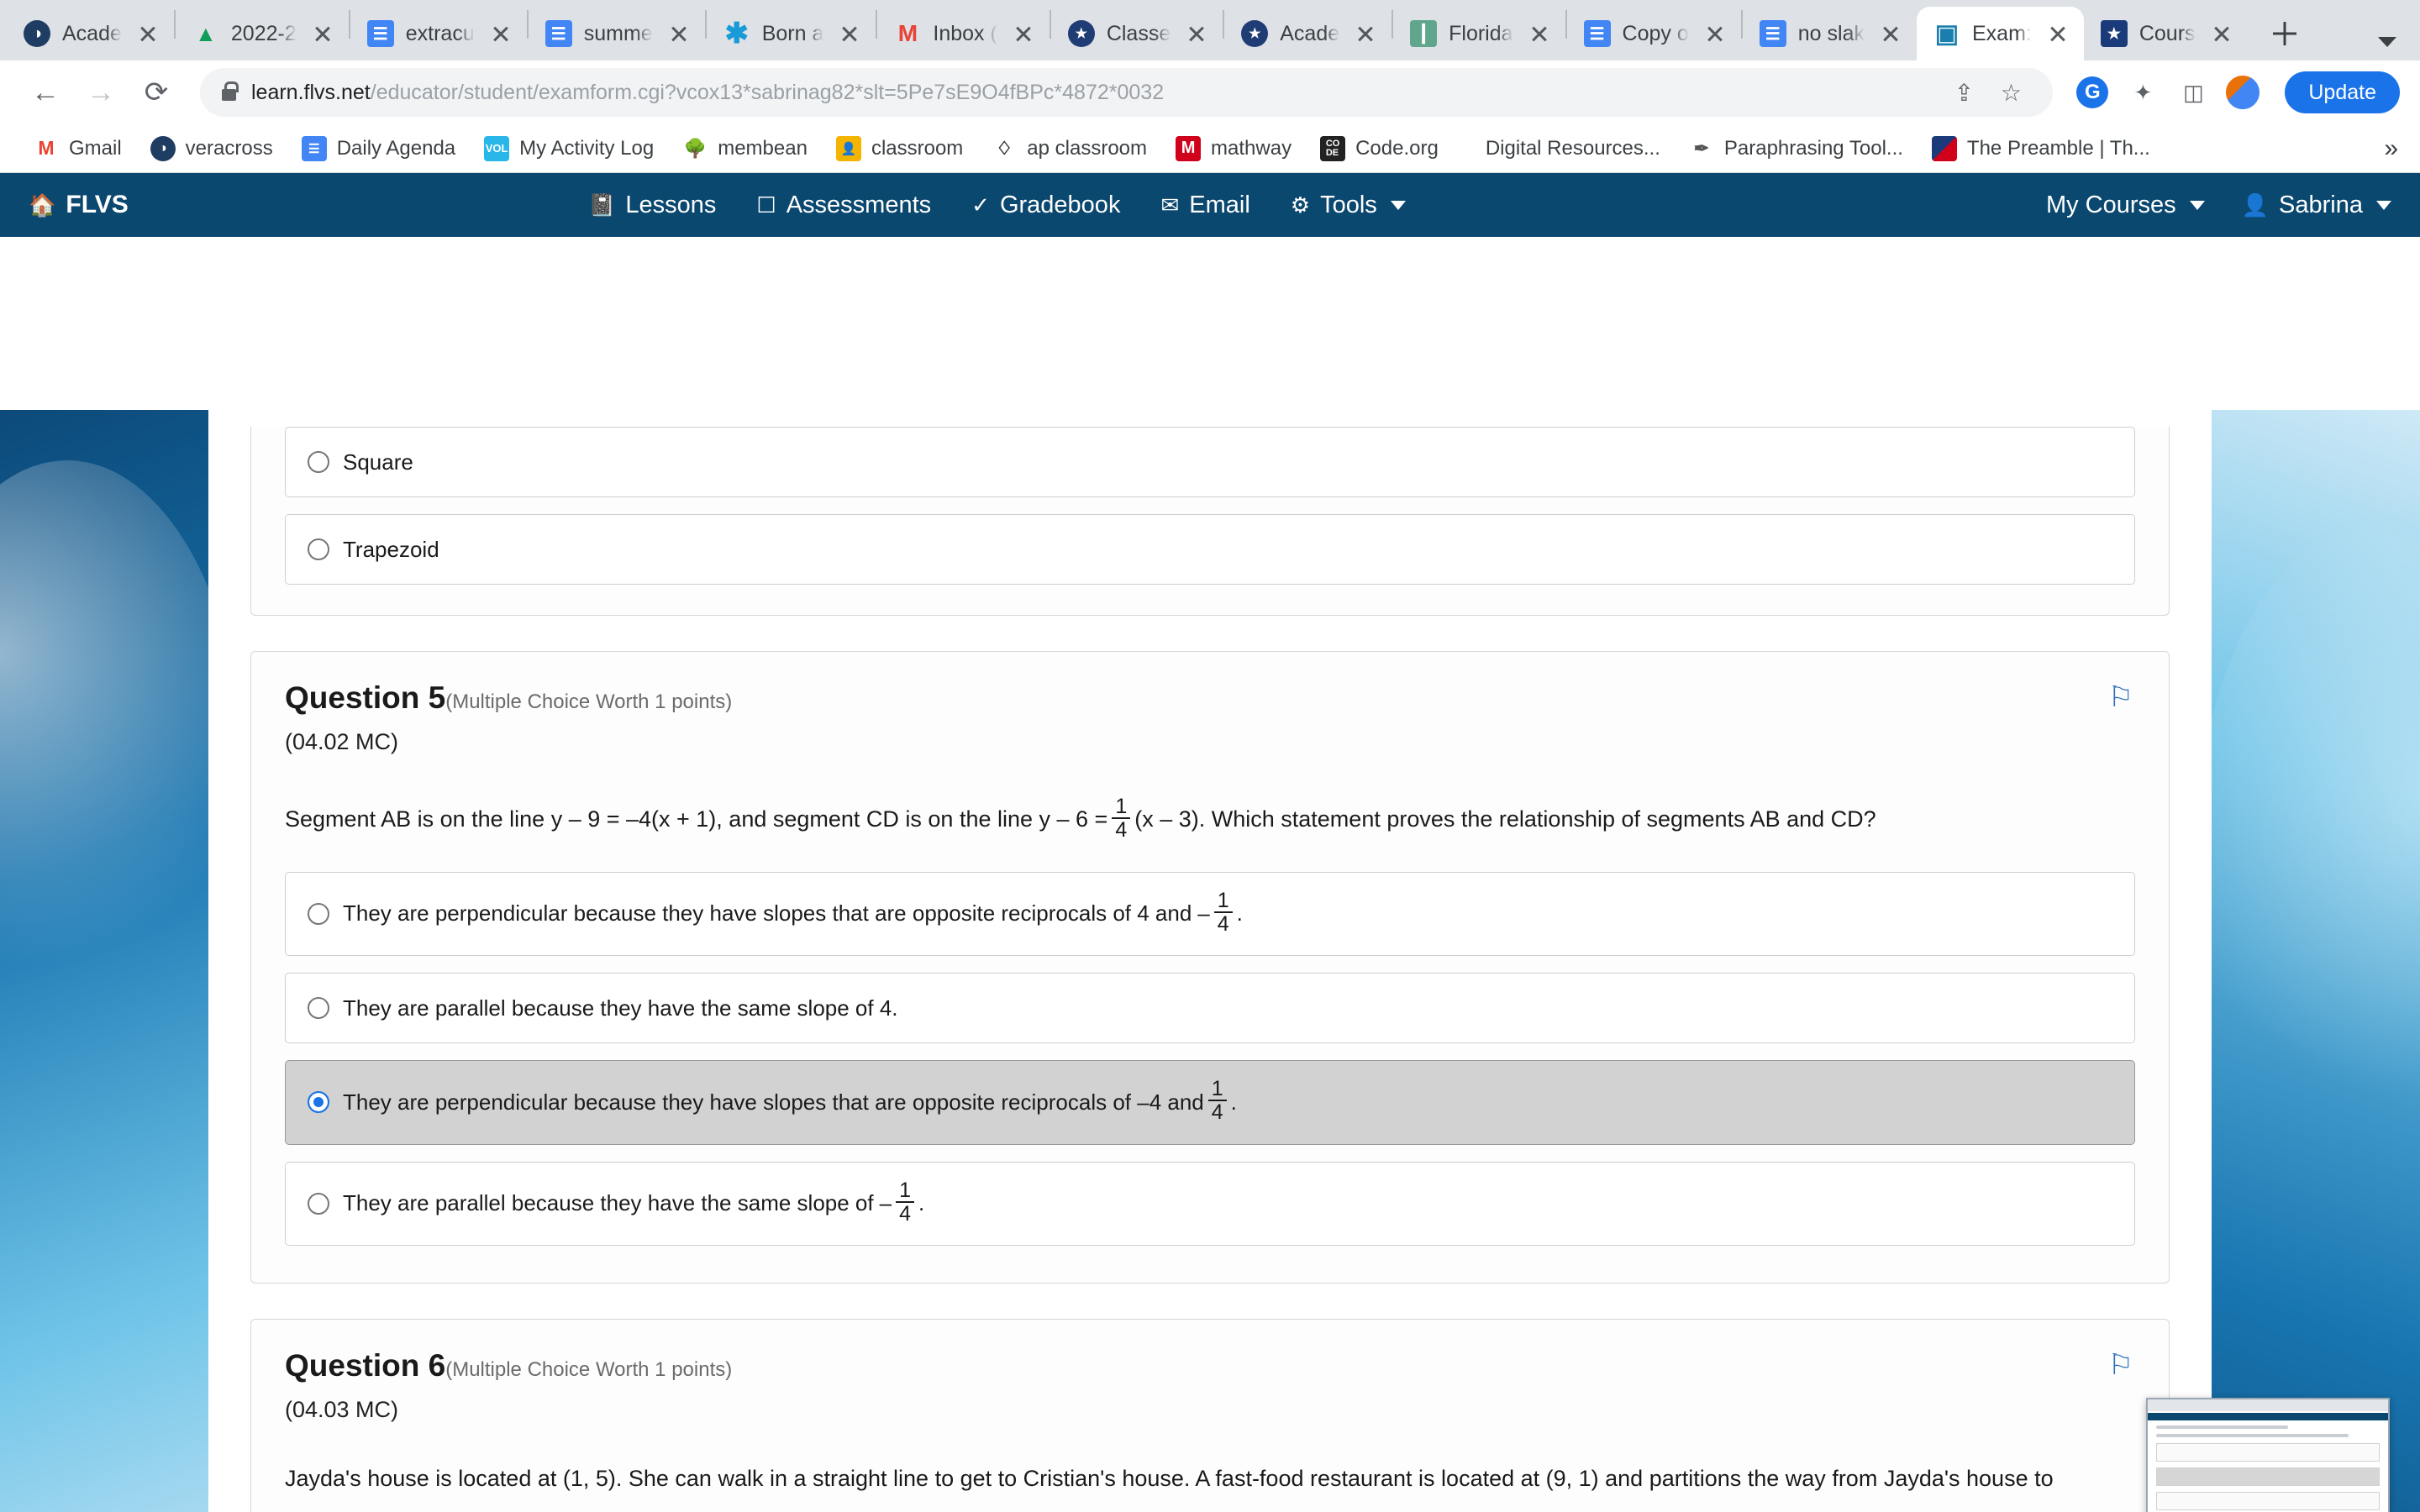  What do you see at coordinates (46, 148) in the screenshot?
I see `gmail-icon: M` at bounding box center [46, 148].